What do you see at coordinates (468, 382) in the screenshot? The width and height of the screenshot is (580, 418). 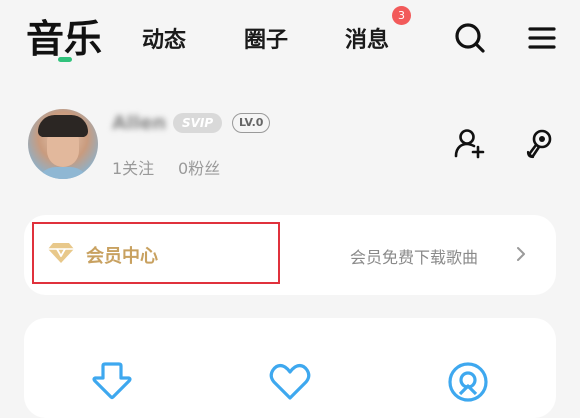 I see `radio-icon` at bounding box center [468, 382].